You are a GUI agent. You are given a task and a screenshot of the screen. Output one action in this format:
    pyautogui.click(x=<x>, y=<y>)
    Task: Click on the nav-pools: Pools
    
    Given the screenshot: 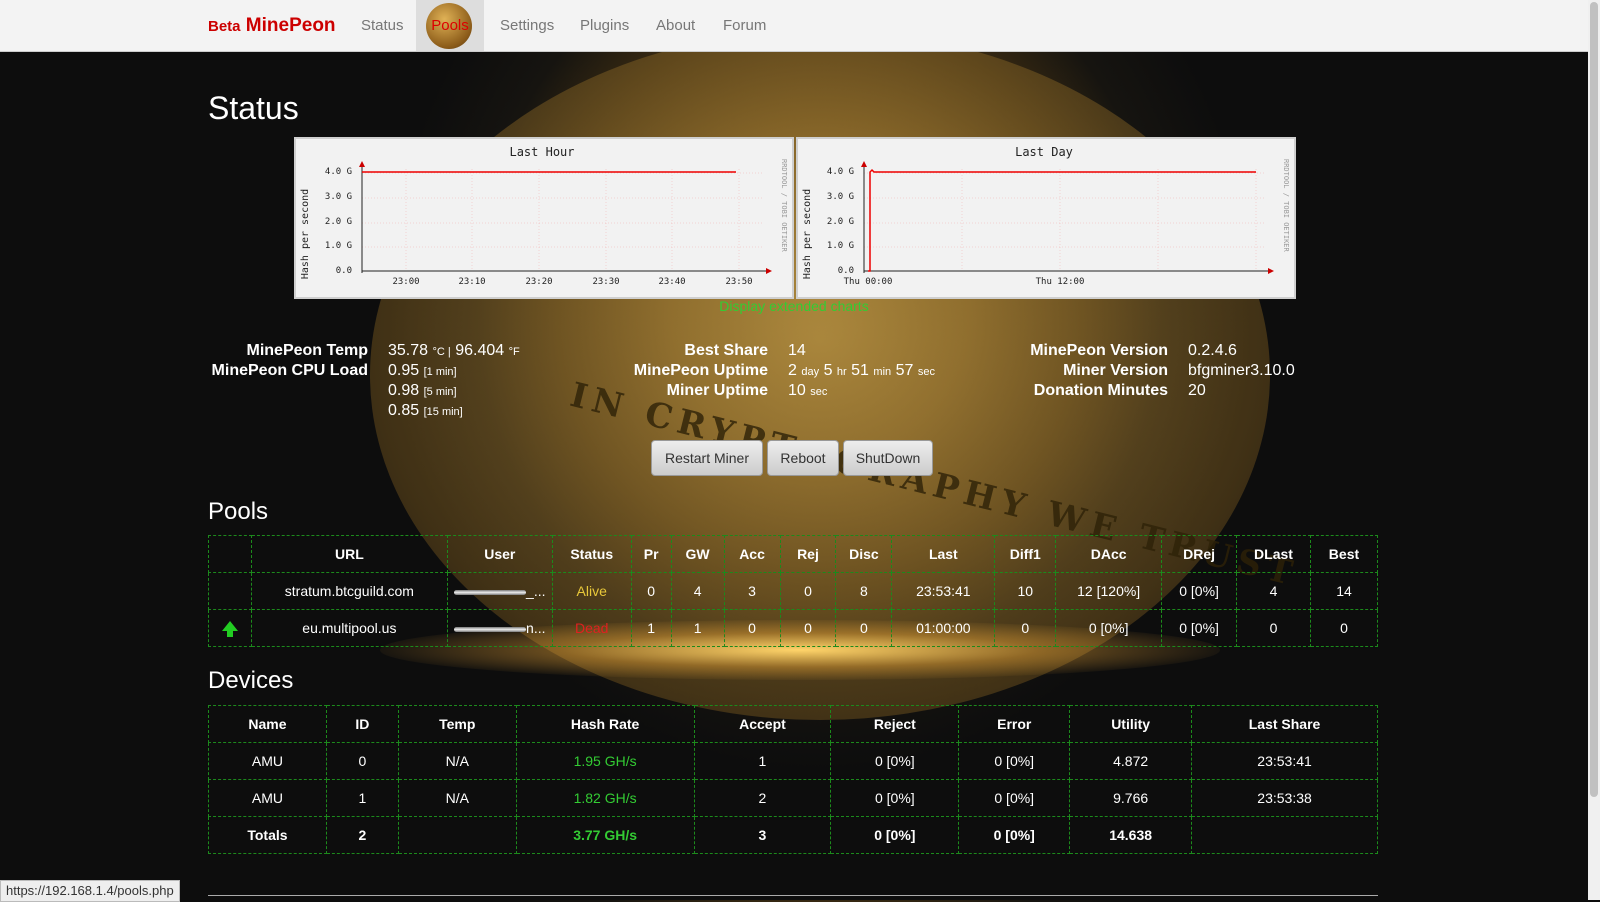 What is the action you would take?
    pyautogui.click(x=450, y=25)
    